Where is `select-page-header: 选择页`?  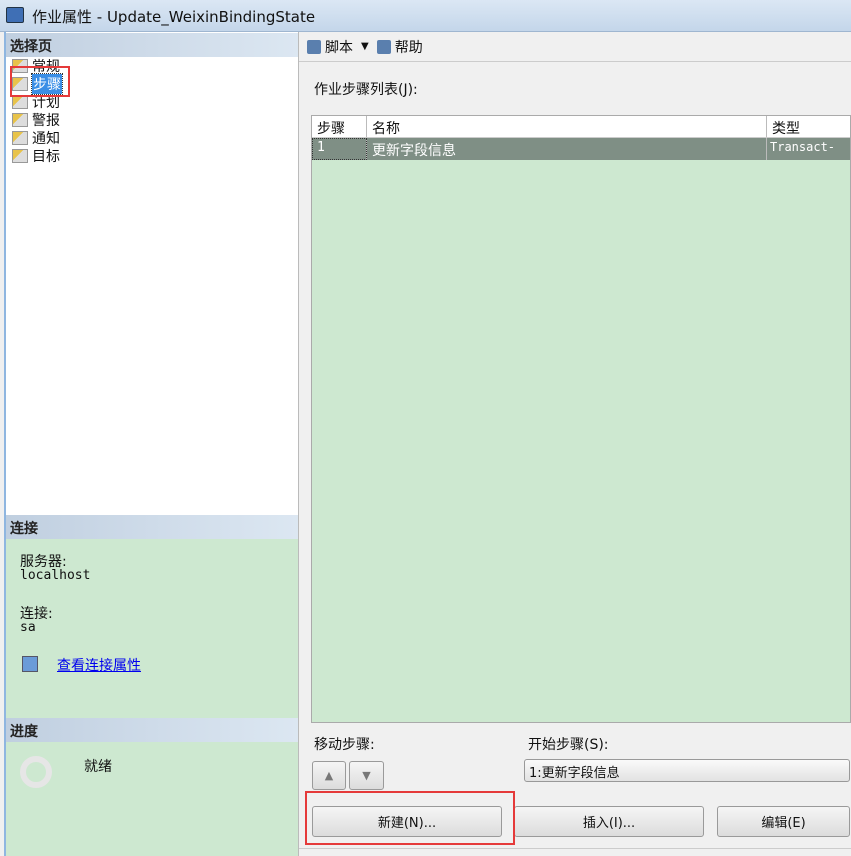
select-page-header: 选择页 is located at coordinates (152, 45).